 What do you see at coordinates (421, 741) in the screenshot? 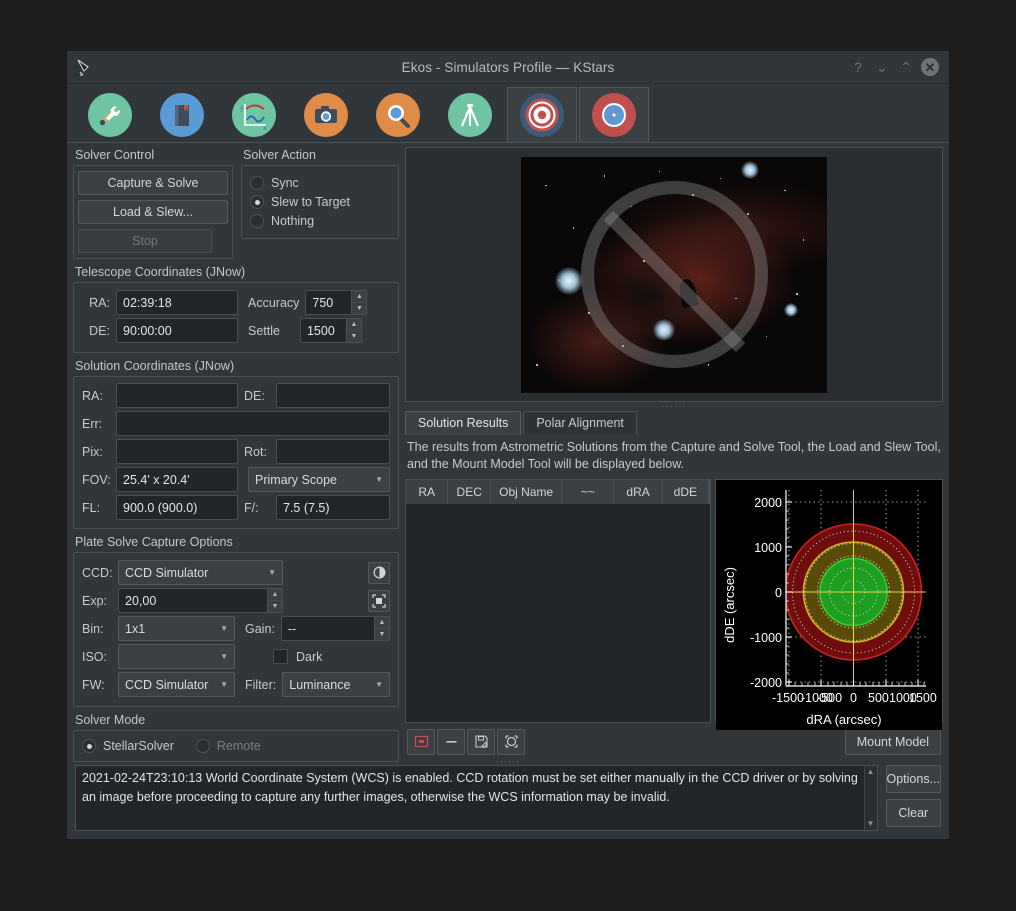
I see `stop-record-icon` at bounding box center [421, 741].